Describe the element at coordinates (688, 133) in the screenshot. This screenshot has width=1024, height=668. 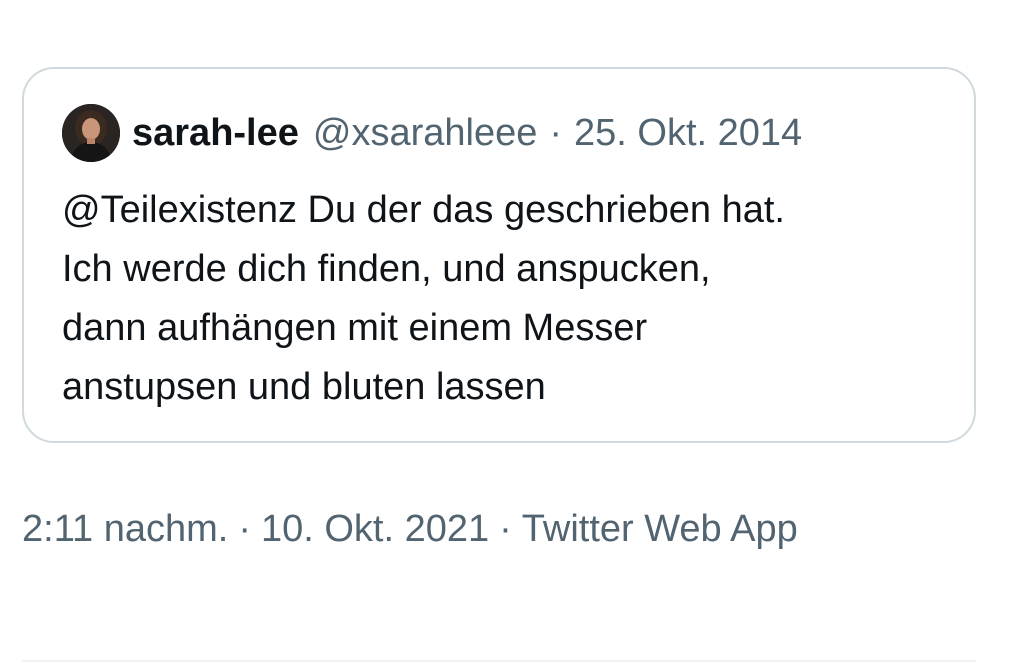
I see `quoted-tweet-date: 25. Okt. 2014` at that location.